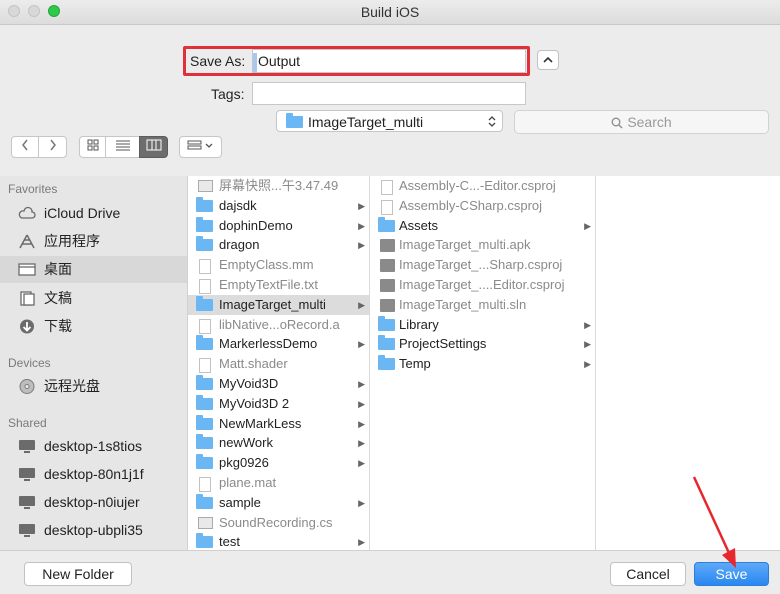  Describe the element at coordinates (78, 574) in the screenshot. I see `new-folder-button: New Folder` at that location.